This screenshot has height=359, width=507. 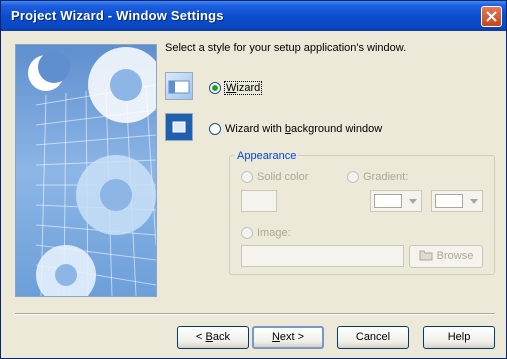 I want to click on solid-color-label: Solid color, so click(x=283, y=177).